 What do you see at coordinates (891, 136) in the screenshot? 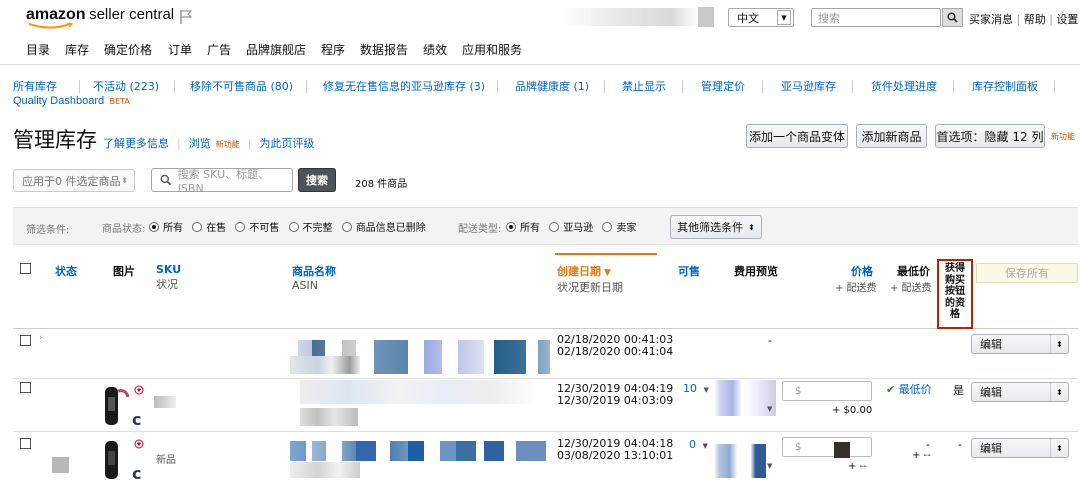
I see `add-product-button: 添加新商品` at bounding box center [891, 136].